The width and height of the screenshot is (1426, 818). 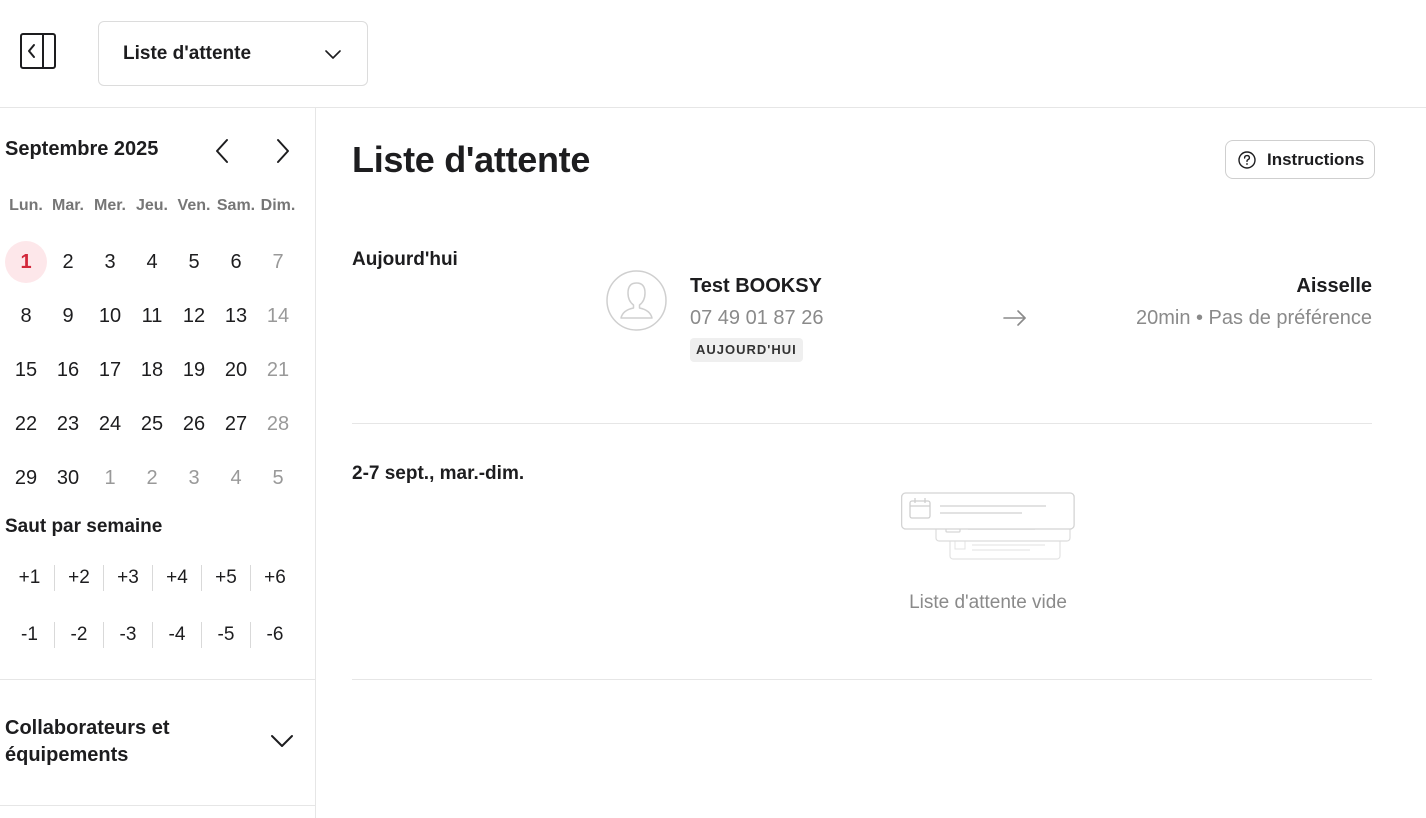 I want to click on calendar-day: 11, so click(x=152, y=316).